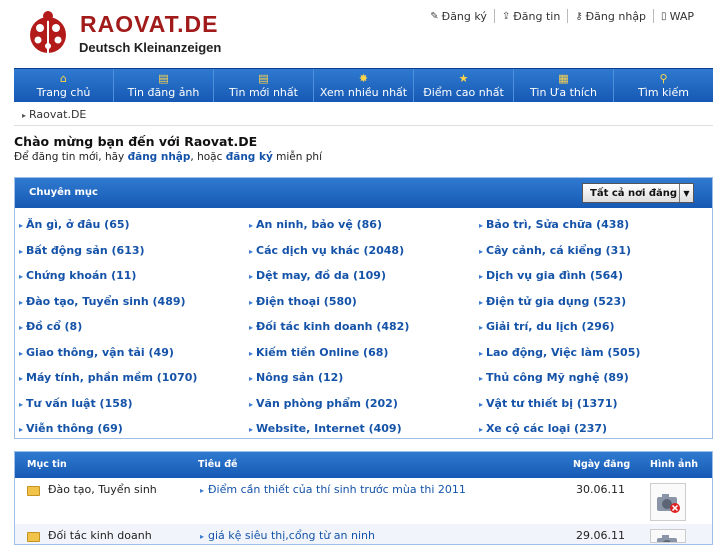  I want to click on category-link: ▸ Đào tạo, Tuyển sinh (489), so click(134, 301).